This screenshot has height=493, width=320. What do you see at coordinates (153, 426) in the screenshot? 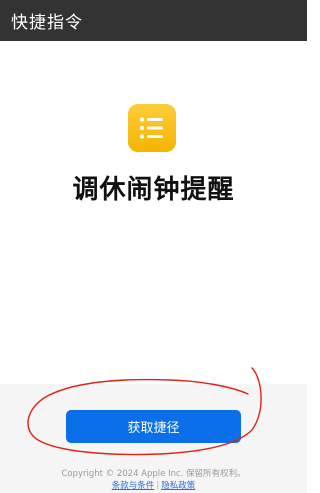
I see `get-shortcut-button: 获取捷径` at bounding box center [153, 426].